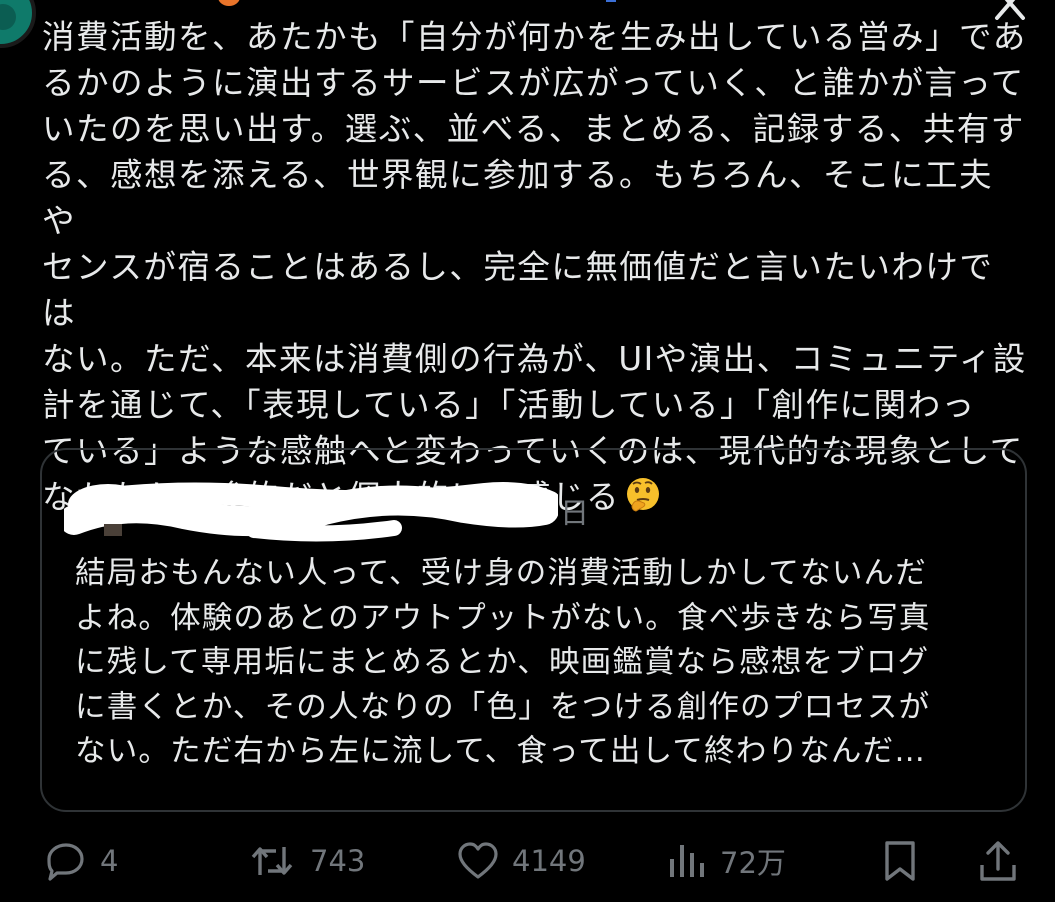  What do you see at coordinates (311, 512) in the screenshot?
I see `redacted-author-scribble` at bounding box center [311, 512].